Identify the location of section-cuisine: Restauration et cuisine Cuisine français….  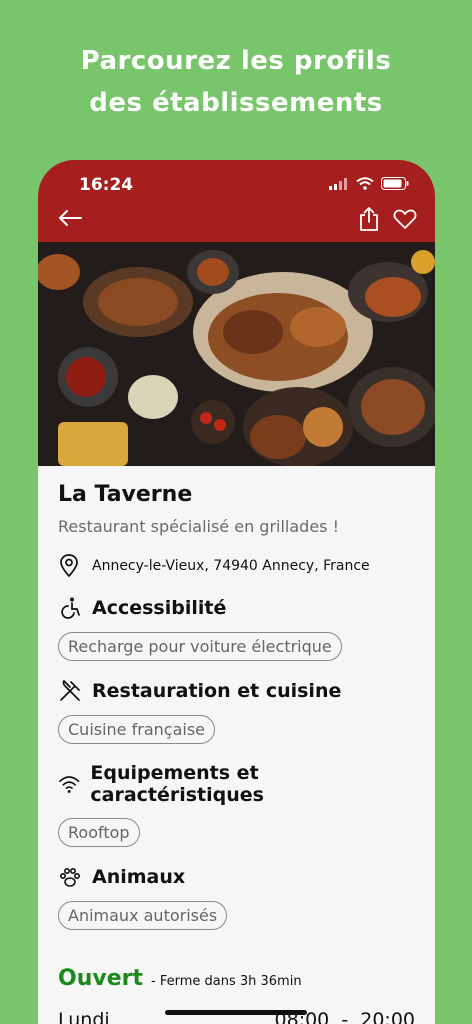
(236, 711).